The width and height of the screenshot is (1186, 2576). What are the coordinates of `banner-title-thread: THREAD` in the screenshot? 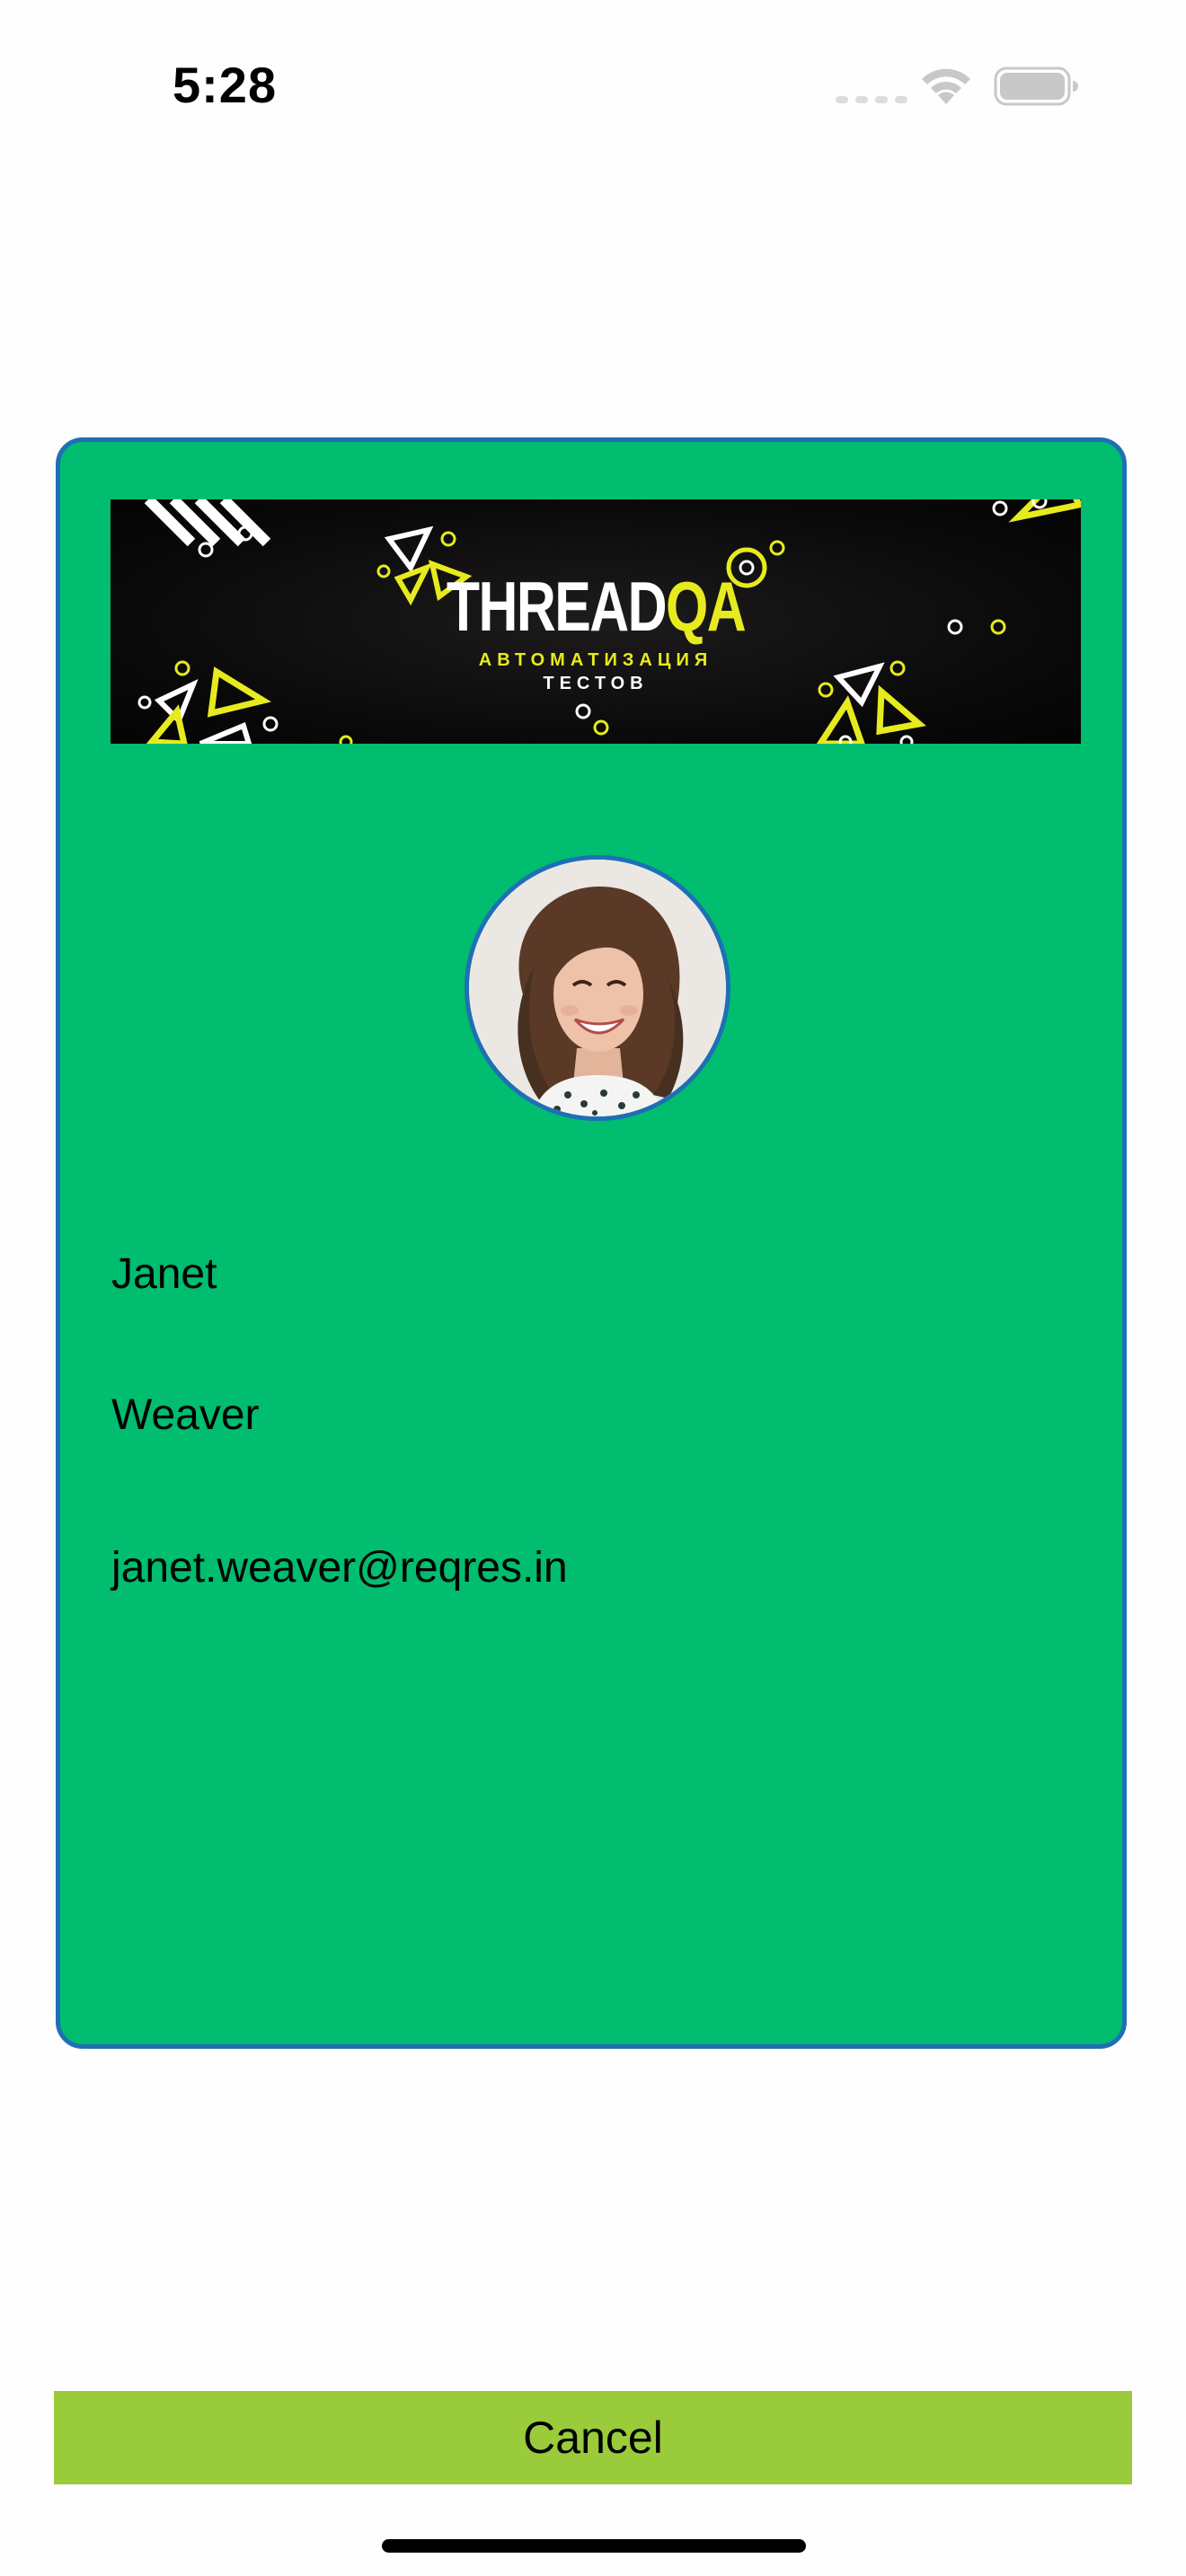 It's located at (557, 606).